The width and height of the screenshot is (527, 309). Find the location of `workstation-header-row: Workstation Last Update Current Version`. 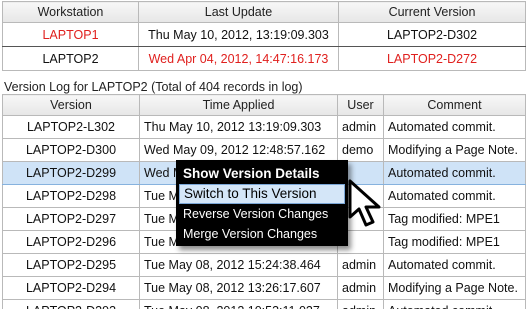

workstation-header-row: Workstation Last Update Current Version is located at coordinates (264, 12).